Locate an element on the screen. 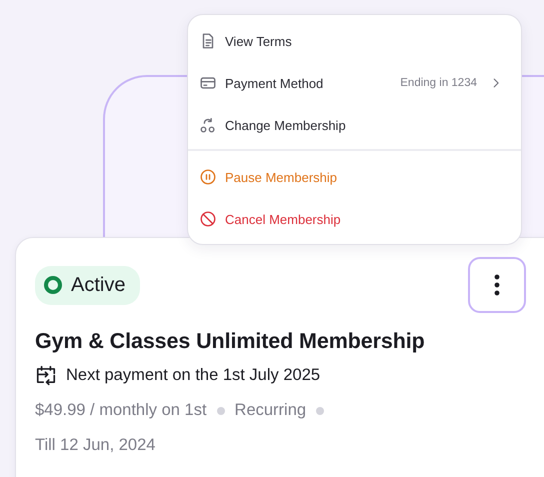 This screenshot has height=477, width=544. status-ring-icon is located at coordinates (53, 285).